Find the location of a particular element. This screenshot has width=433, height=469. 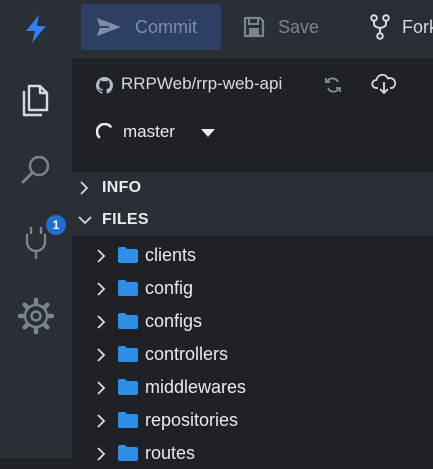

extensions-badge: 1 is located at coordinates (56, 225).